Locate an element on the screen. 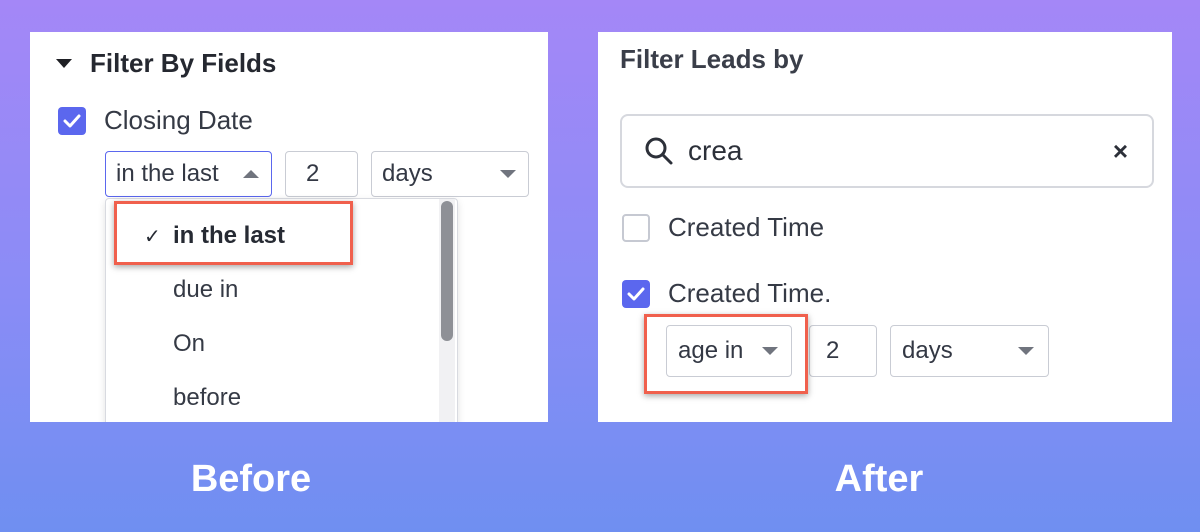 This screenshot has width=1200, height=532. search-value: crea is located at coordinates (715, 150).